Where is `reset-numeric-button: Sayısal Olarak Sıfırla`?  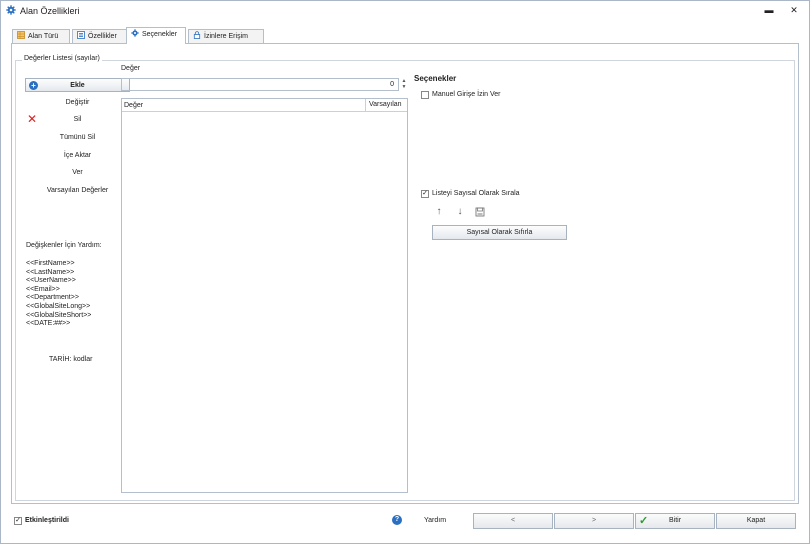 reset-numeric-button: Sayısal Olarak Sıfırla is located at coordinates (499, 232).